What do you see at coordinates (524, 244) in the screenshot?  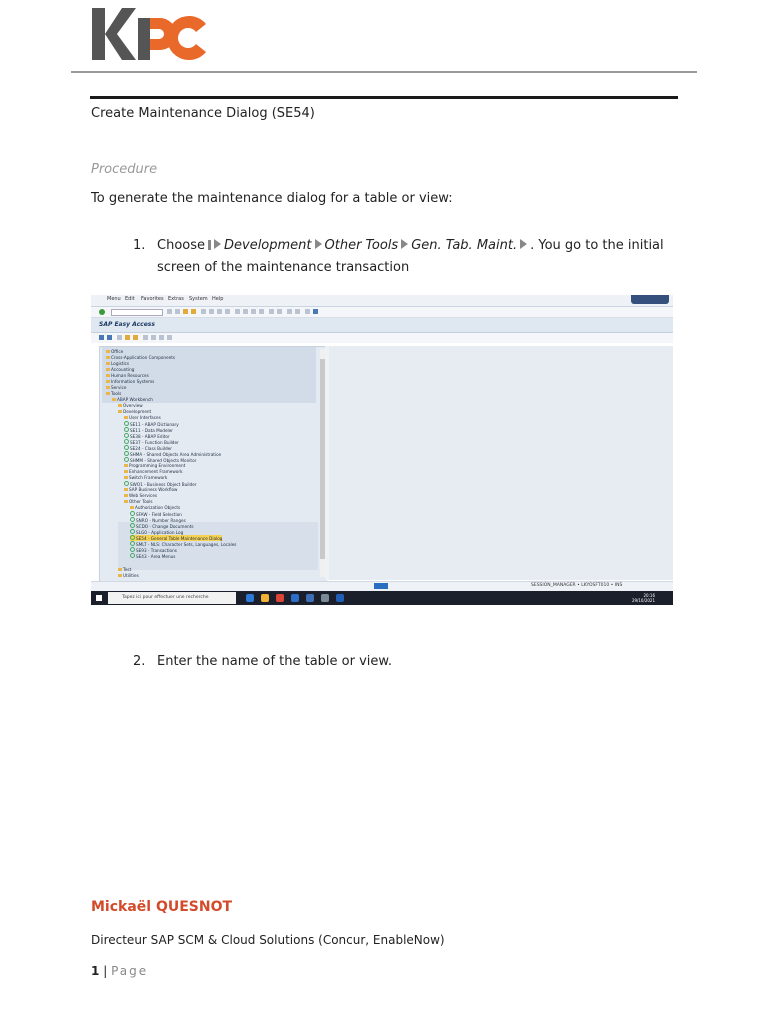 I see `path-end-icon` at bounding box center [524, 244].